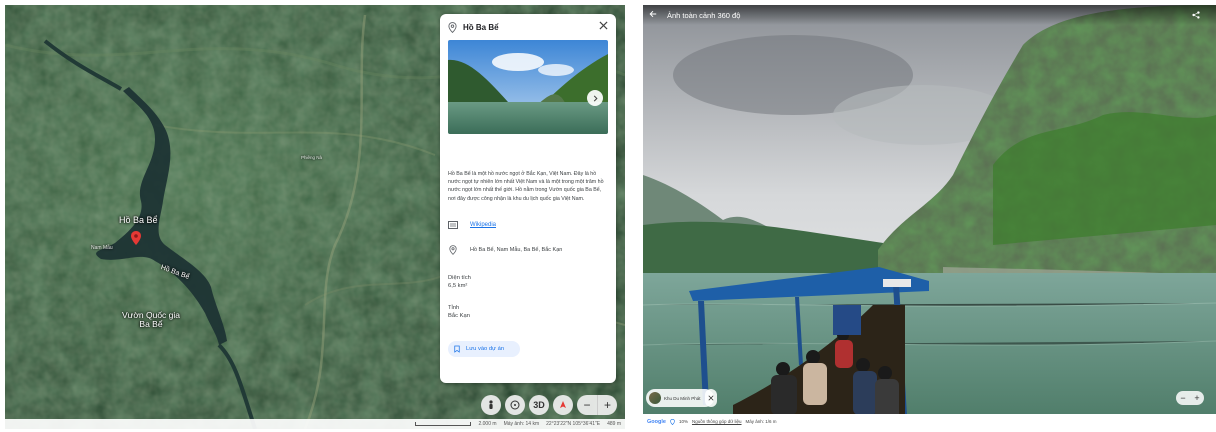 The image size is (1216, 432). I want to click on wikipedia-row: Wikipedia, so click(528, 225).